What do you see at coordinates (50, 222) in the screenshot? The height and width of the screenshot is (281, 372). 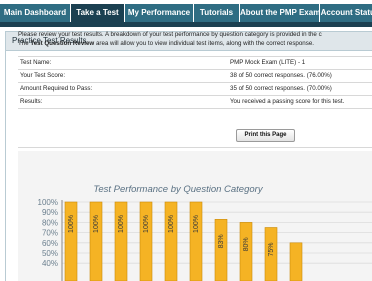 I see `y-tick-label: 80%` at bounding box center [50, 222].